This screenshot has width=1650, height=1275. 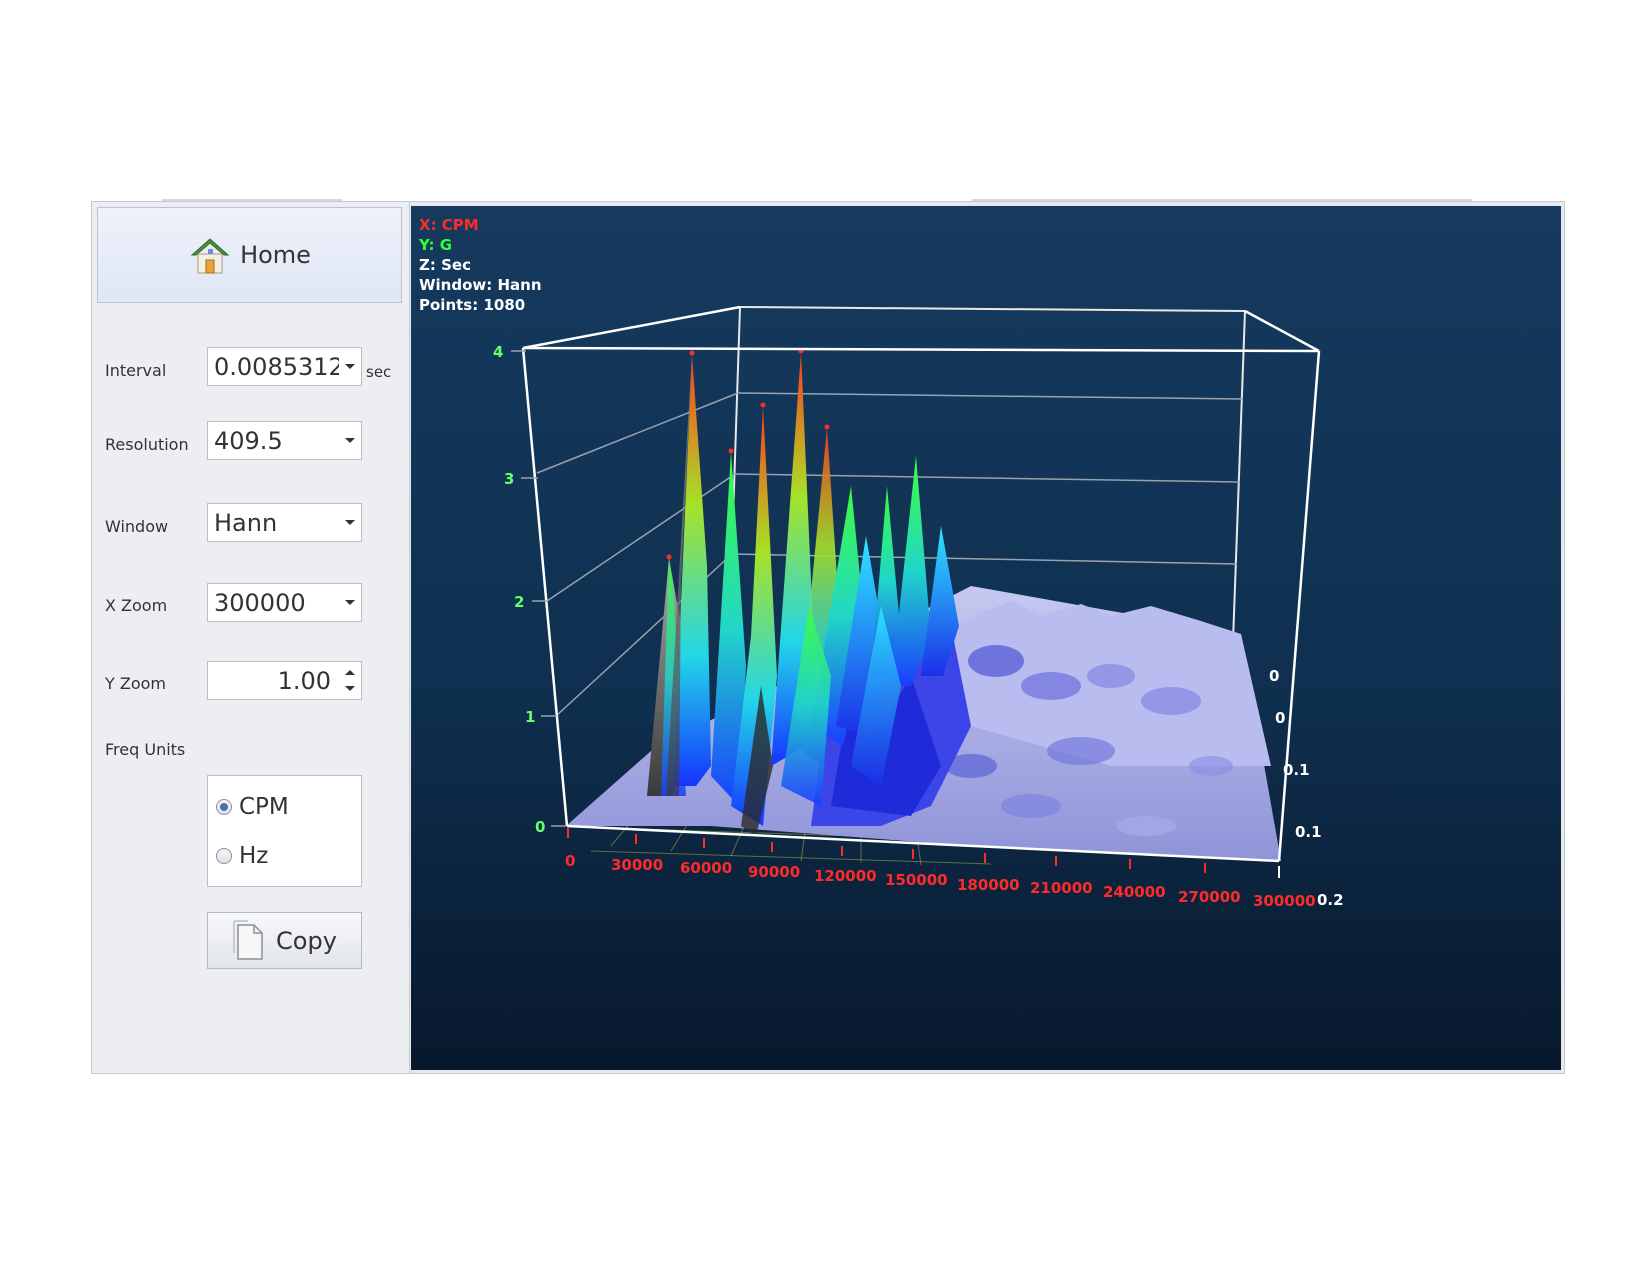 I want to click on info-points: Points: 1080, so click(x=472, y=305).